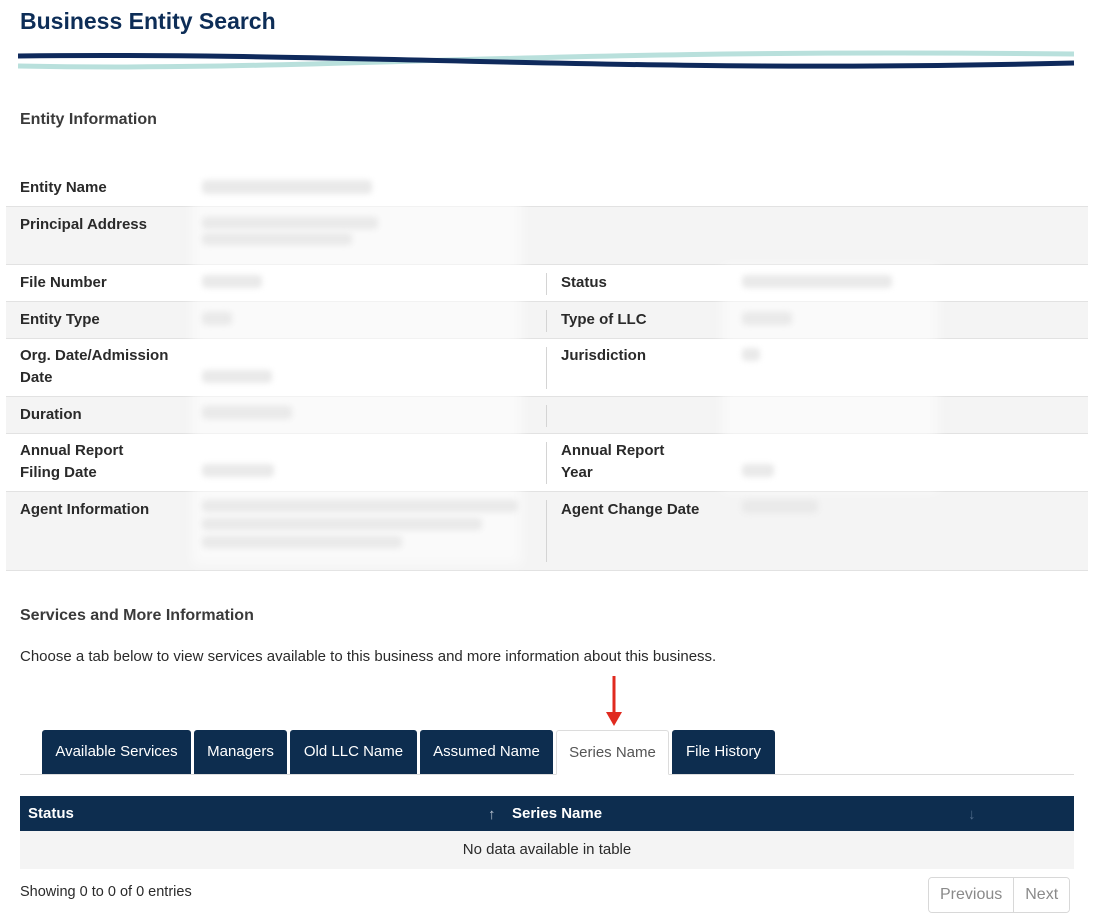  What do you see at coordinates (547, 188) in the screenshot?
I see `entity-name-row: Entity Name` at bounding box center [547, 188].